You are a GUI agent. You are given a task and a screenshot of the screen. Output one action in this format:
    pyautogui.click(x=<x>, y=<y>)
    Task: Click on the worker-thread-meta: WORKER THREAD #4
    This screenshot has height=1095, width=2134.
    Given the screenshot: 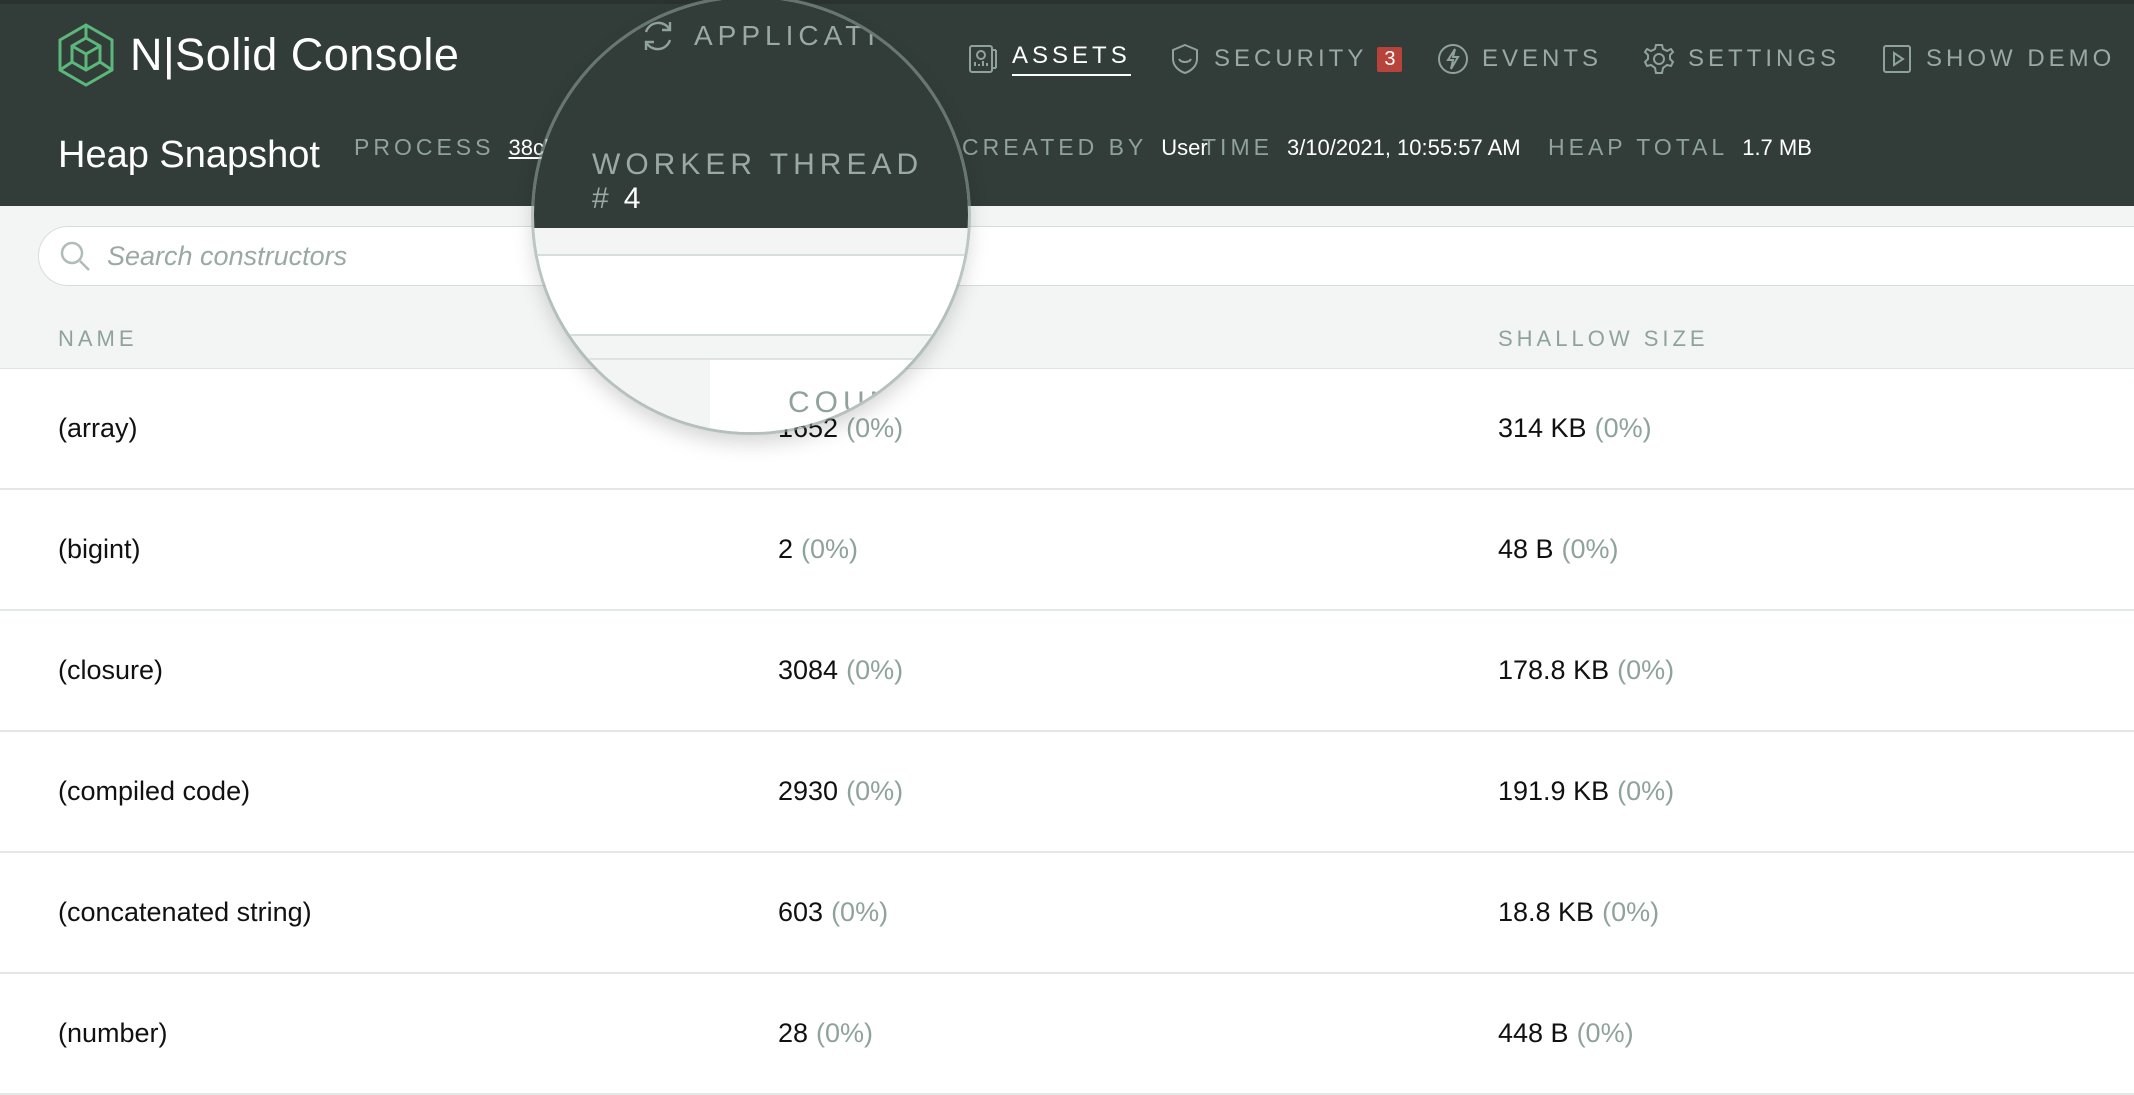 What is the action you would take?
    pyautogui.click(x=780, y=182)
    